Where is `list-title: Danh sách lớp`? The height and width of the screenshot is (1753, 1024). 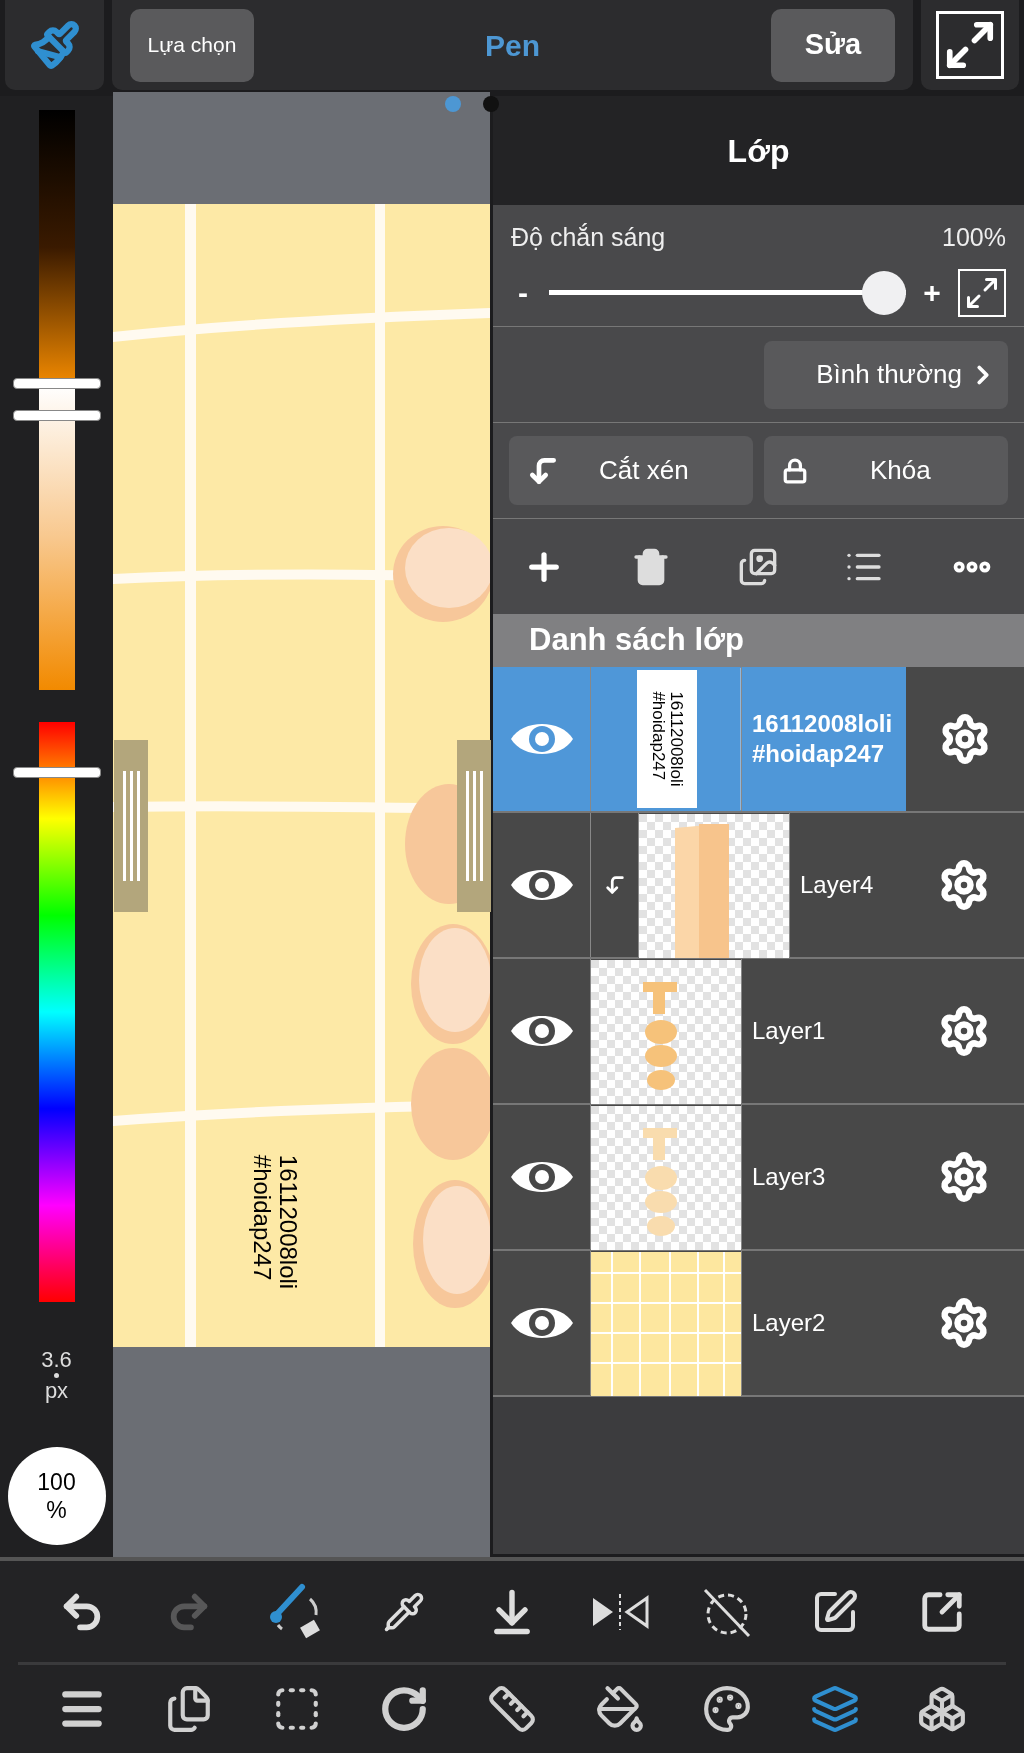 list-title: Danh sách lớp is located at coordinates (636, 640).